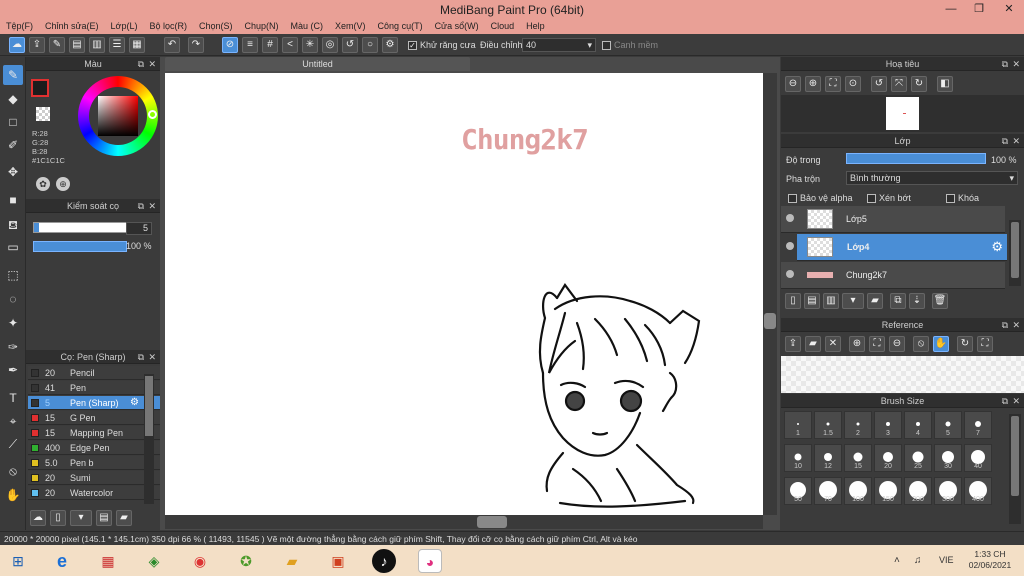 This screenshot has width=1024, height=576. I want to click on color-picker-icon: ⊕, so click(63, 184).